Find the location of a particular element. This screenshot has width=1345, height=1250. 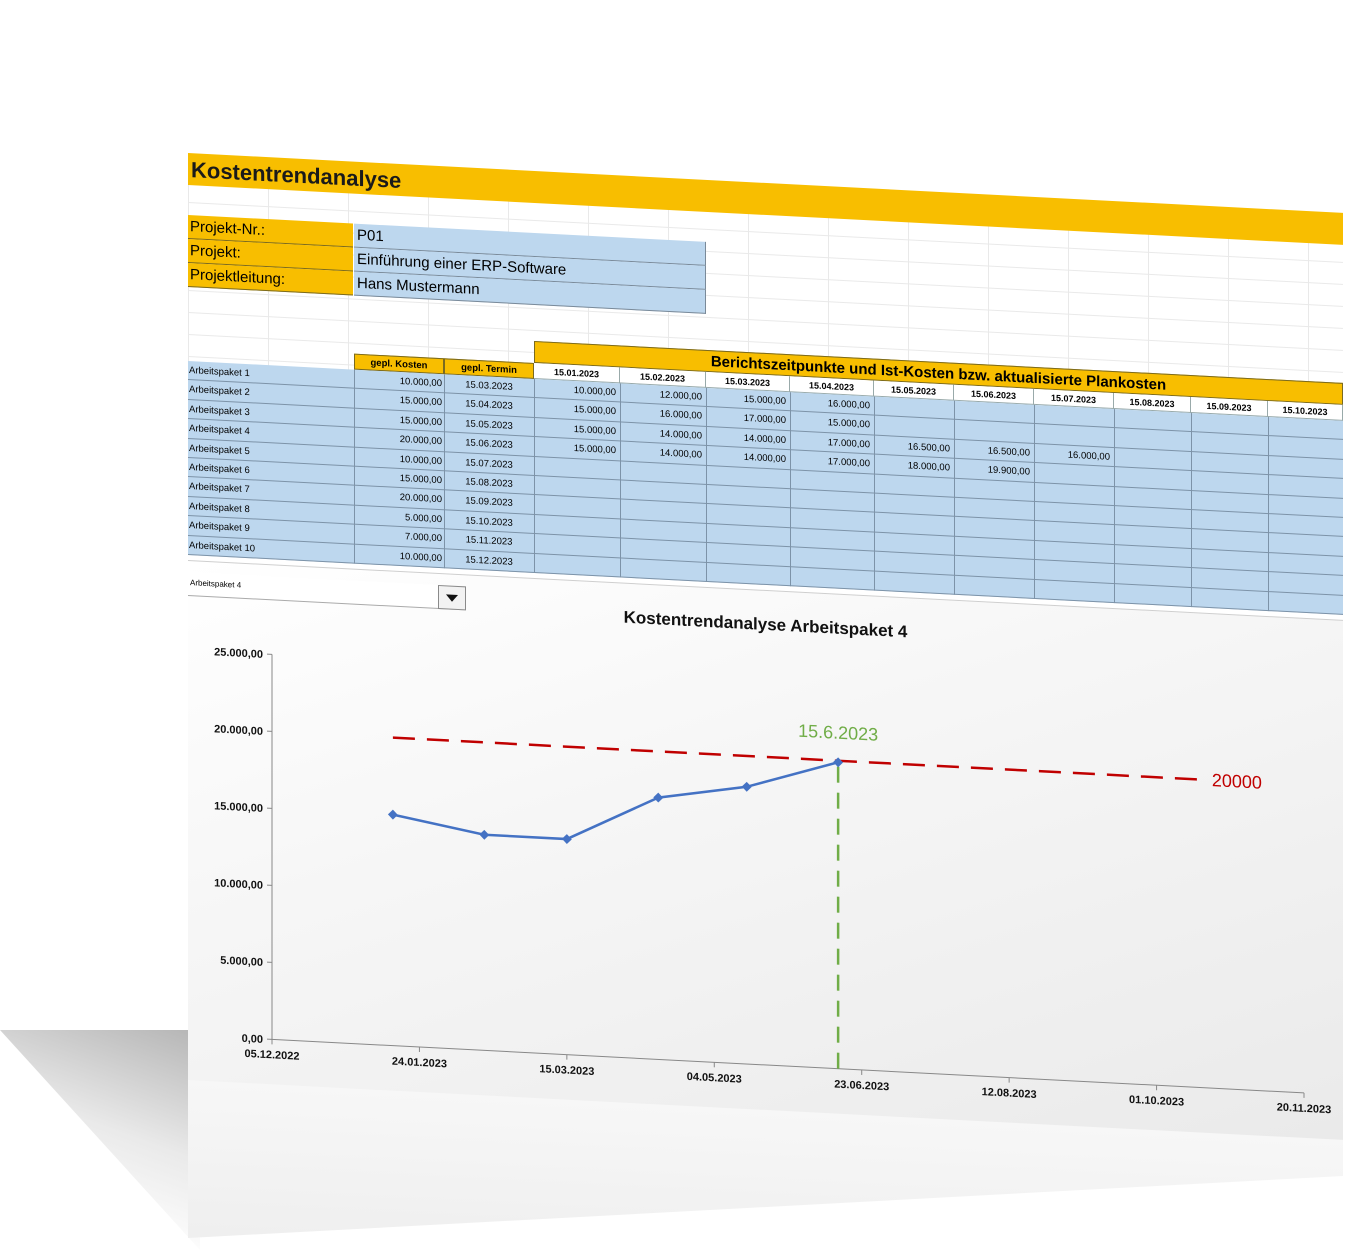

x-tick-label: 05.12.2022 is located at coordinates (271, 1055).